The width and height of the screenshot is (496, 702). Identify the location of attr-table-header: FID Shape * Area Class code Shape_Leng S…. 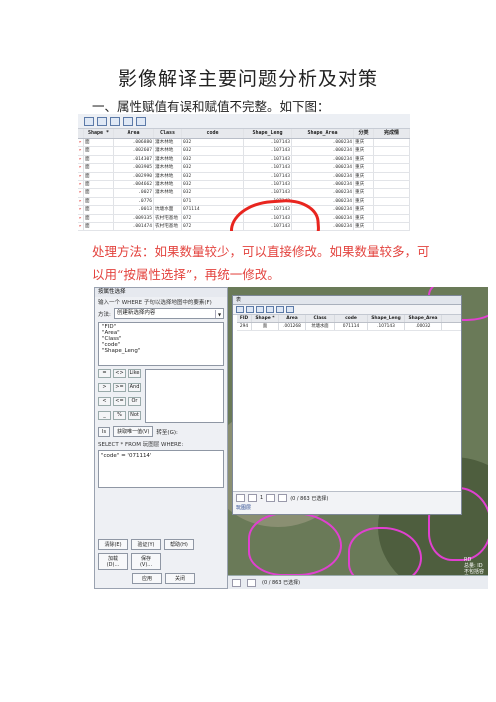
(349, 319).